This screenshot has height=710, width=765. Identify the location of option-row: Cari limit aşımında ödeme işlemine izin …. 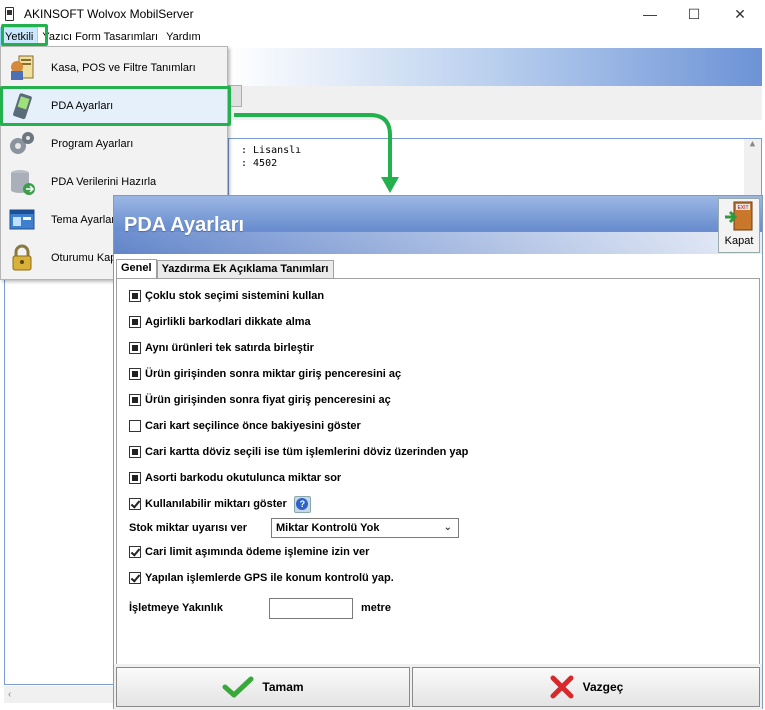
(249, 552).